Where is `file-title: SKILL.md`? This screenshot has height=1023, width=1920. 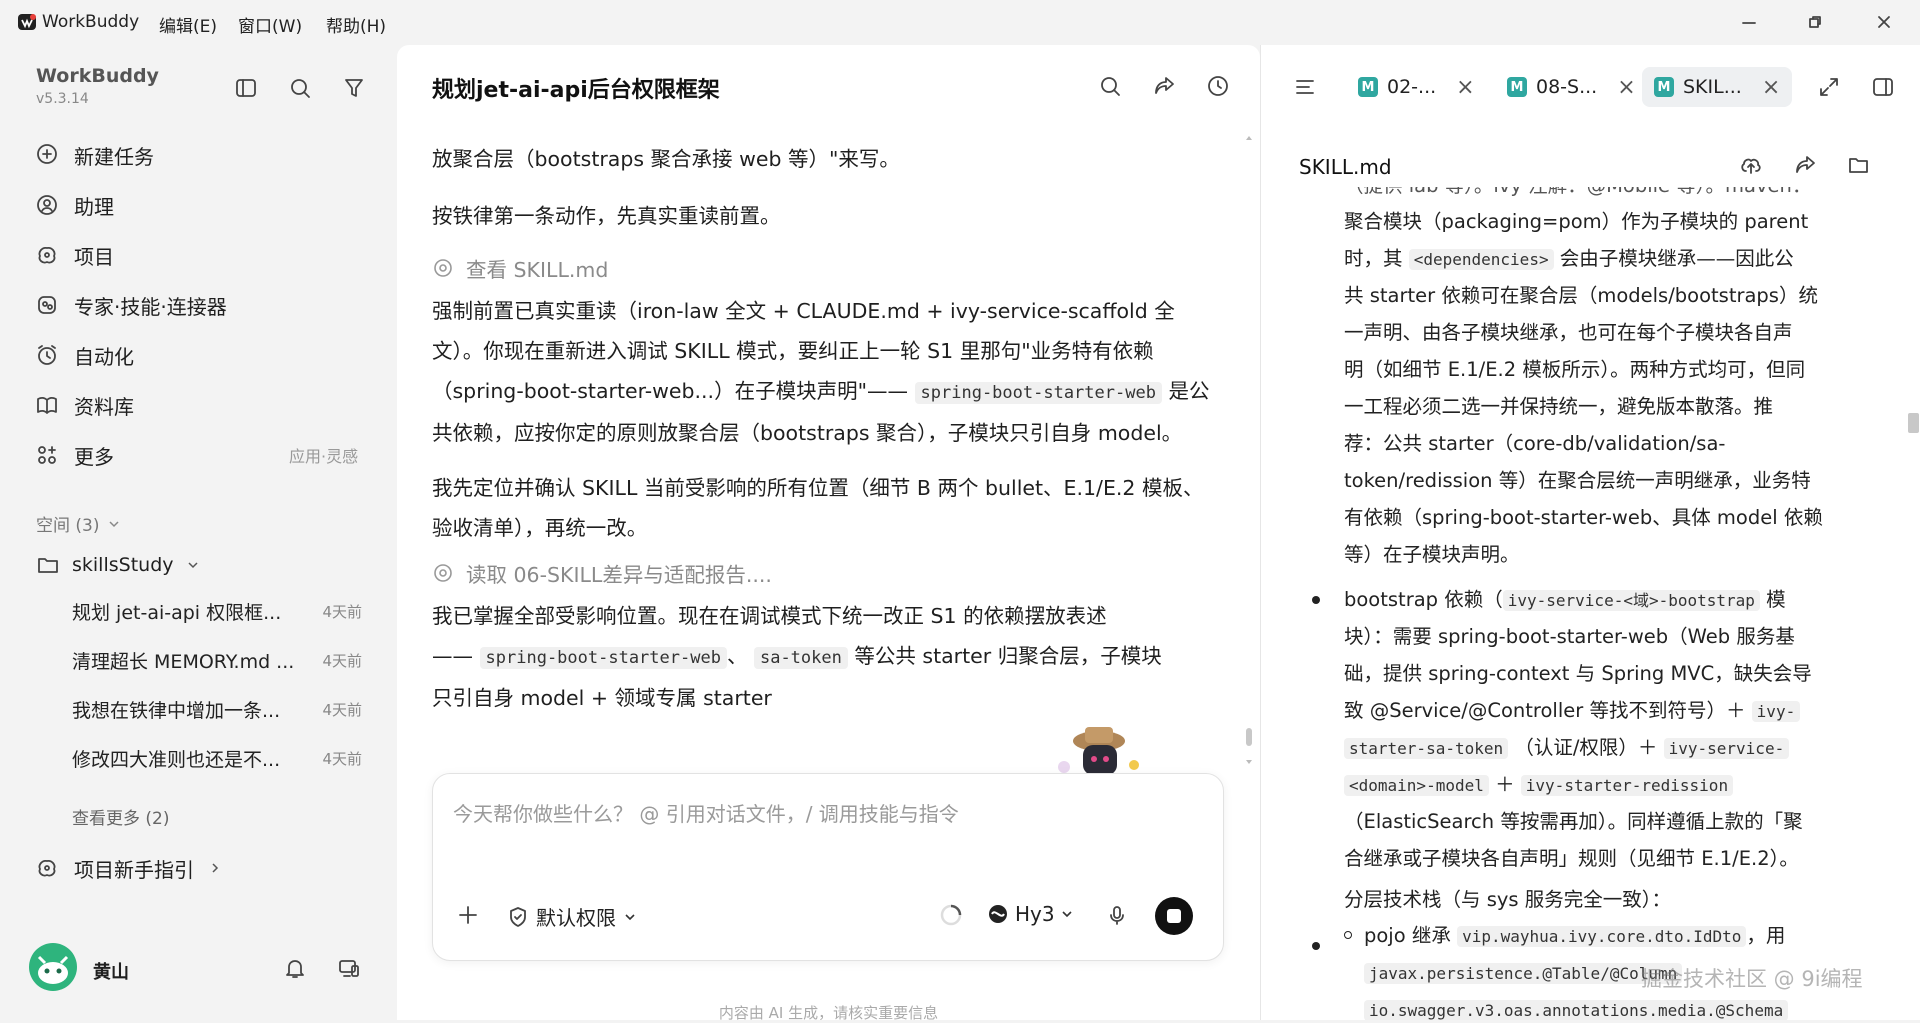
file-title: SKILL.md is located at coordinates (1345, 167).